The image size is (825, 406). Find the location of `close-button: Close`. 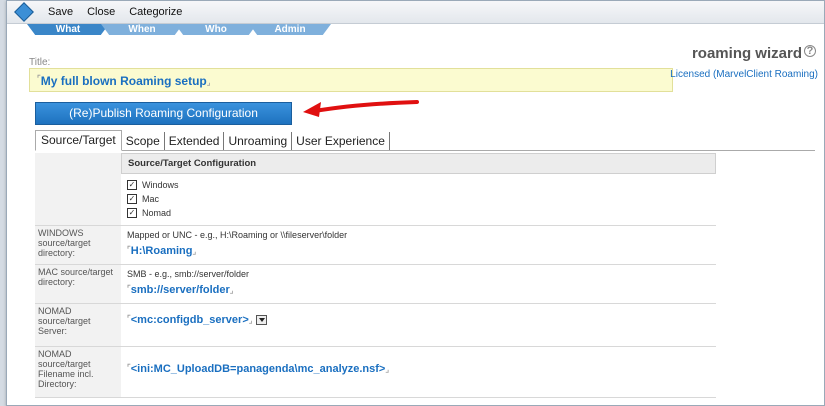

close-button: Close is located at coordinates (101, 12).